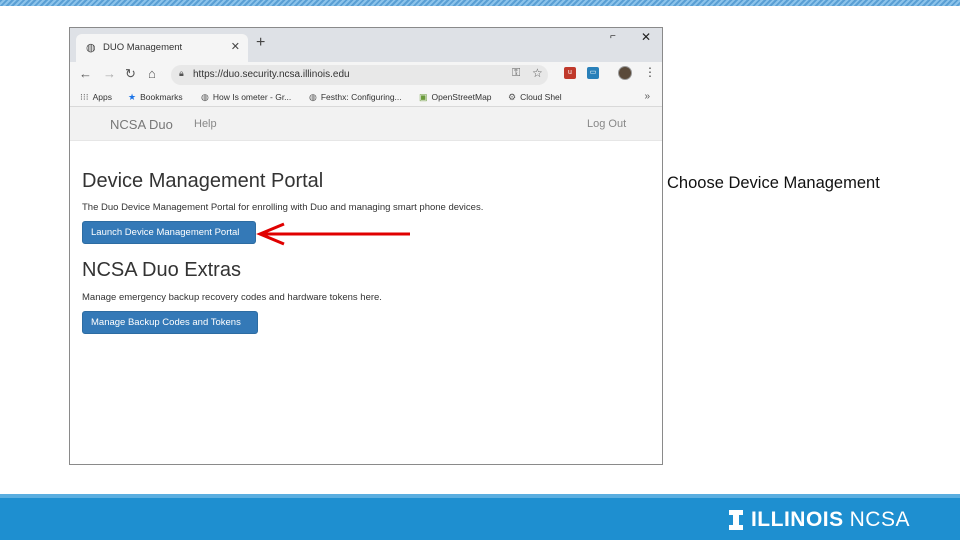 This screenshot has height=540, width=960. I want to click on url-text: https://duo.security.ncsa.illinois.edu, so click(271, 74).